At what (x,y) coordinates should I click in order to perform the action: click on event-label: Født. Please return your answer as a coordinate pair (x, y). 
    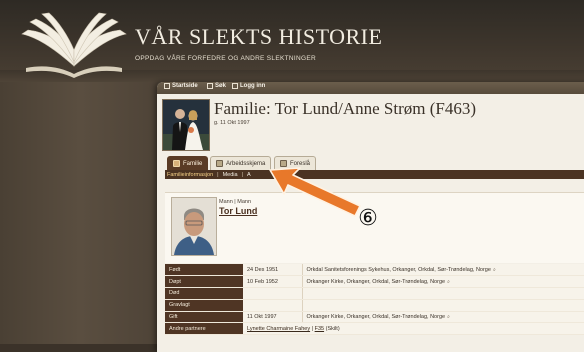
    Looking at the image, I should click on (204, 270).